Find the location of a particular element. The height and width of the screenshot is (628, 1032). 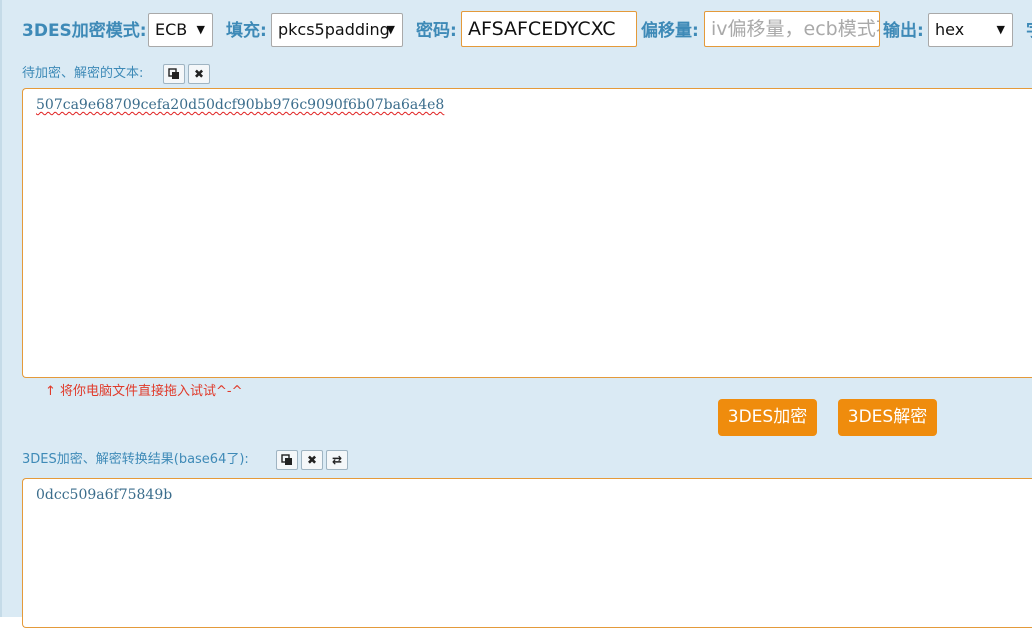

copy-button is located at coordinates (174, 74).